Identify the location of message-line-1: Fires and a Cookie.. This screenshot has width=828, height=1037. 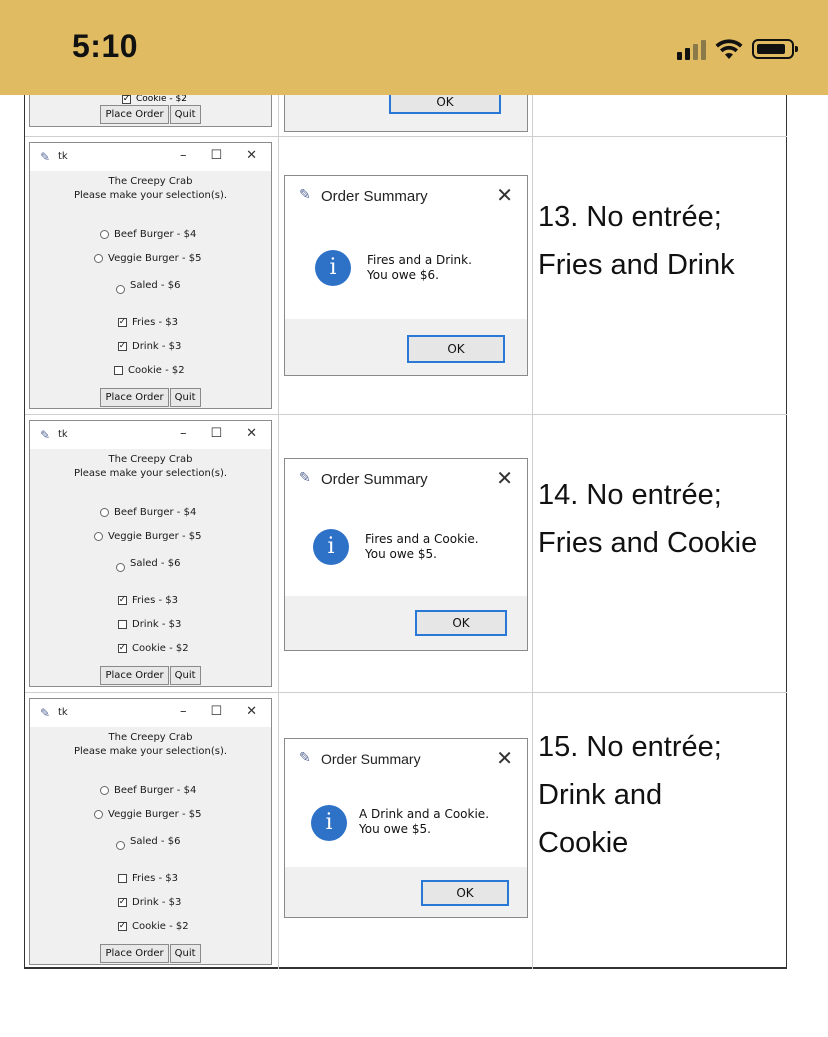
(422, 539).